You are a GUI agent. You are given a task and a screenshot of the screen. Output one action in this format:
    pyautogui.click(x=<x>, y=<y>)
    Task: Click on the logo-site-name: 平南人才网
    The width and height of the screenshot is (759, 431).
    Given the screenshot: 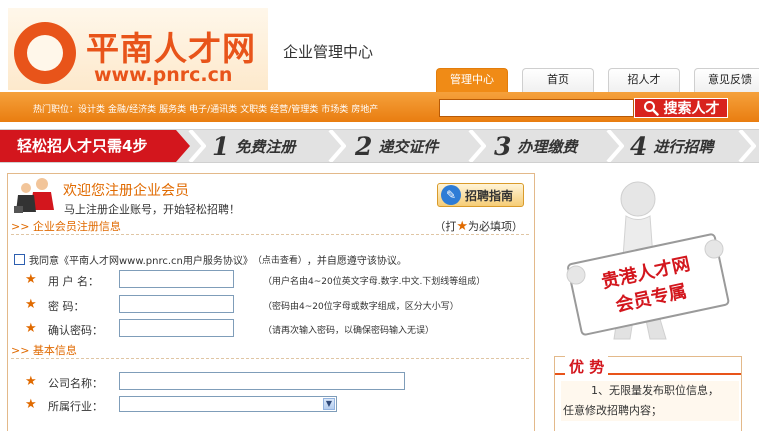 What is the action you would take?
    pyautogui.click(x=171, y=48)
    